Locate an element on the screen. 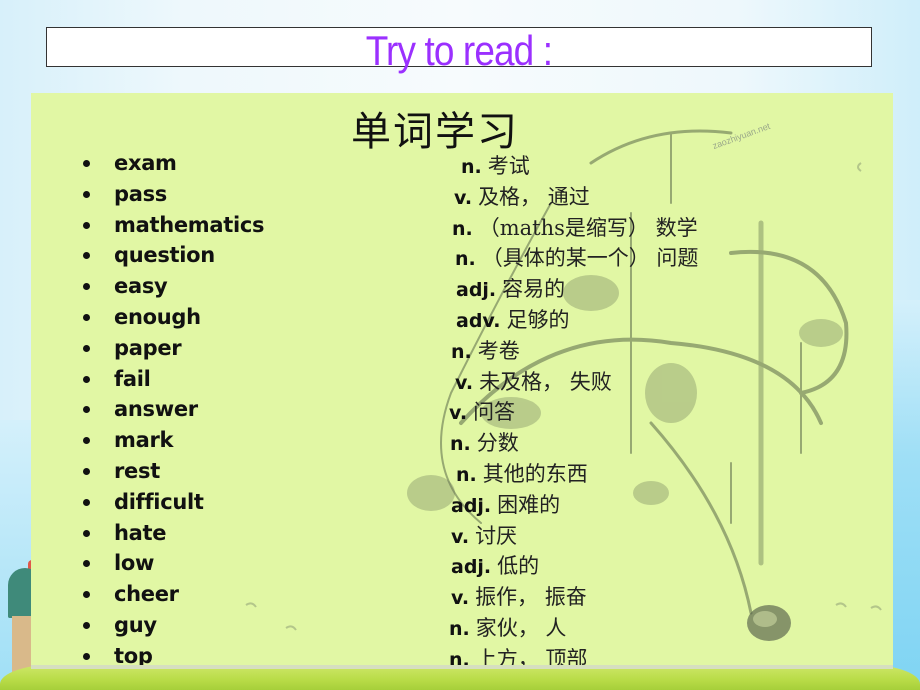 The image size is (920, 690). chinese-meaning: 讨厌 is located at coordinates (496, 535).